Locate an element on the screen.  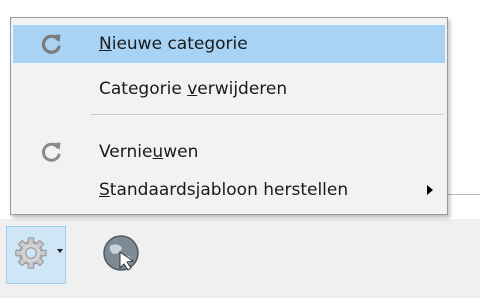
gear-icon is located at coordinates (31, 253).